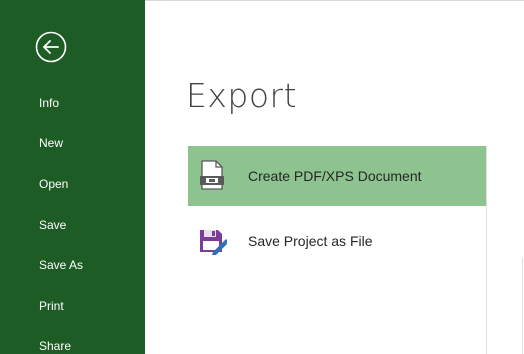 Image resolution: width=524 pixels, height=354 pixels. Describe the element at coordinates (212, 175) in the screenshot. I see `pdf-document-icon` at that location.